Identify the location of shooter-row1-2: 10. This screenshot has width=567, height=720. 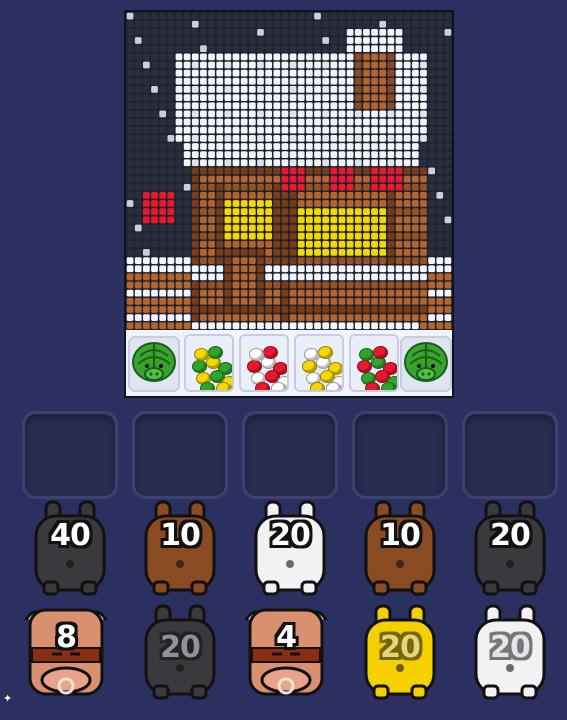
(180, 548).